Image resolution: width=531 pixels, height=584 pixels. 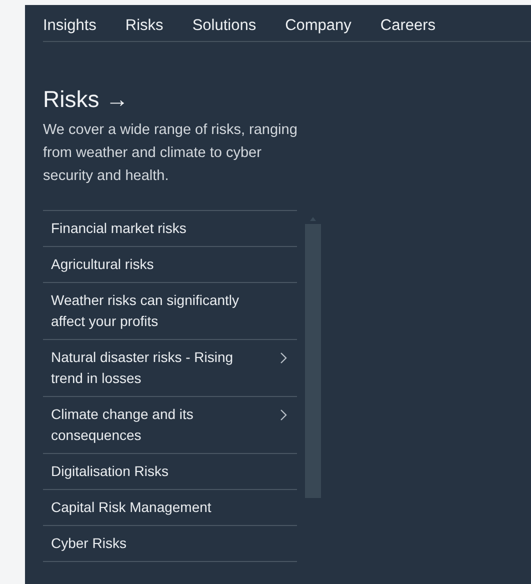 What do you see at coordinates (170, 228) in the screenshot?
I see `menu-item: Financial market risks` at bounding box center [170, 228].